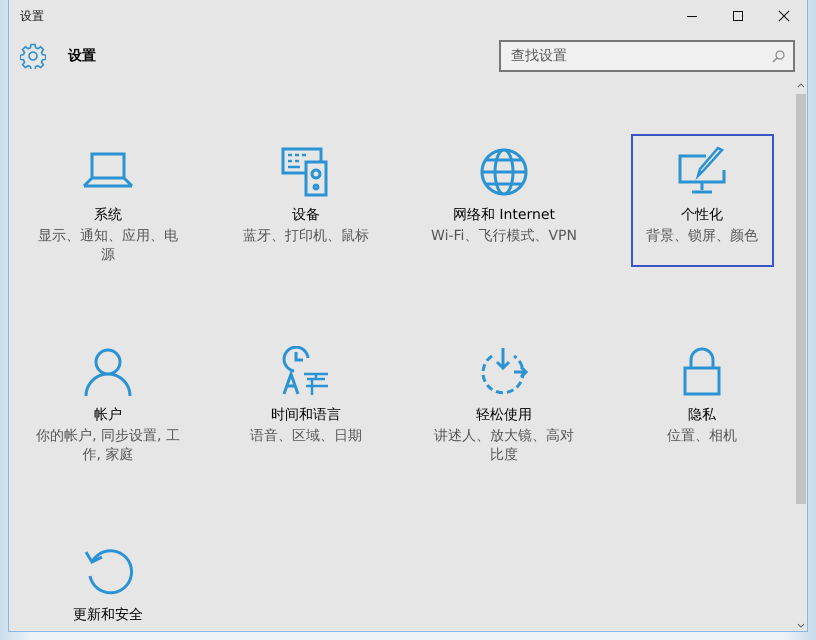  Describe the element at coordinates (784, 16) in the screenshot. I see `close-icon` at that location.